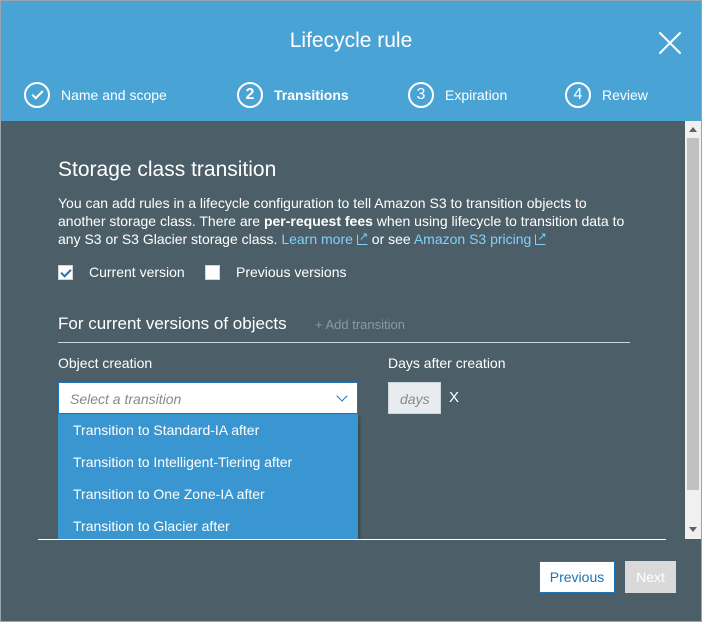 The image size is (702, 622). I want to click on step-transitions: 2 Transitions, so click(293, 95).